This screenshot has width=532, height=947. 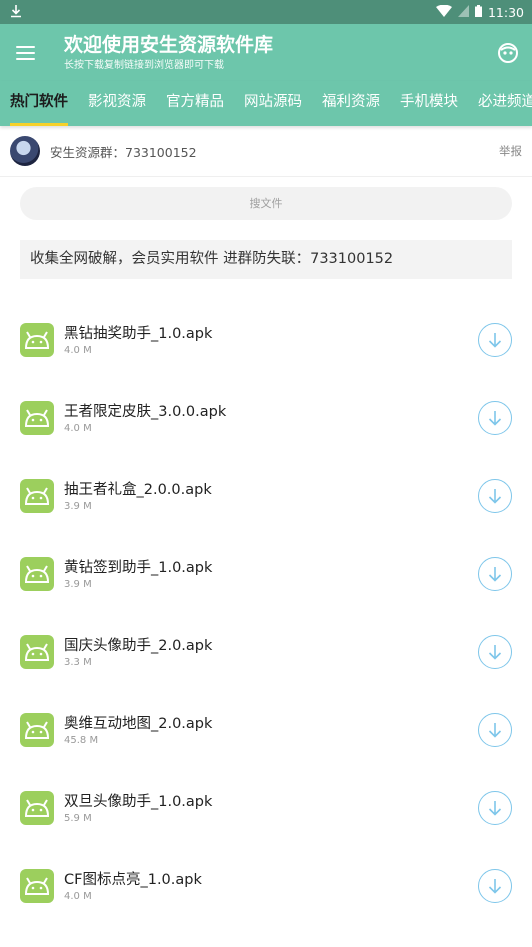 I want to click on file-item: 黑钻抽奖助手_1.0.apk 4.0 M, so click(x=266, y=340).